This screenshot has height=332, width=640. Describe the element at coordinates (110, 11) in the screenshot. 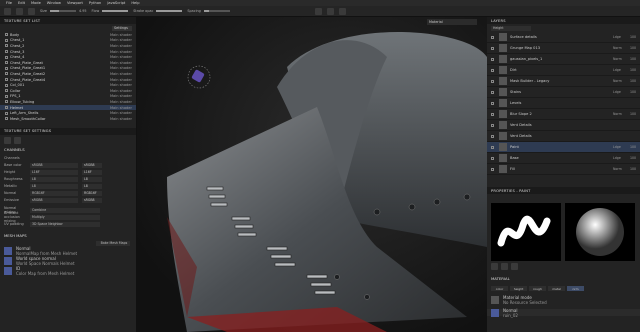

I see `flow-slider: Flow` at that location.